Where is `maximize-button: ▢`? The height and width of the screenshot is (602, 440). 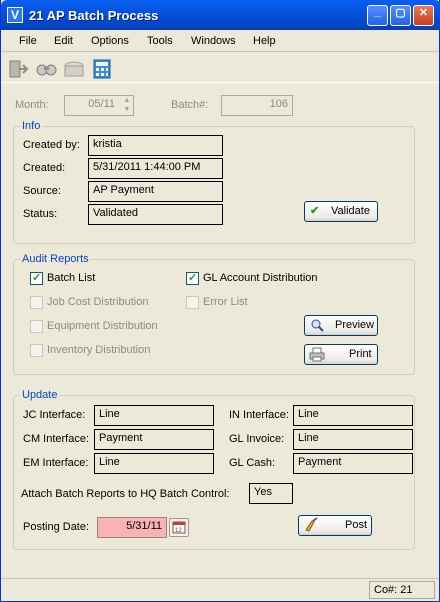 maximize-button: ▢ is located at coordinates (400, 15).